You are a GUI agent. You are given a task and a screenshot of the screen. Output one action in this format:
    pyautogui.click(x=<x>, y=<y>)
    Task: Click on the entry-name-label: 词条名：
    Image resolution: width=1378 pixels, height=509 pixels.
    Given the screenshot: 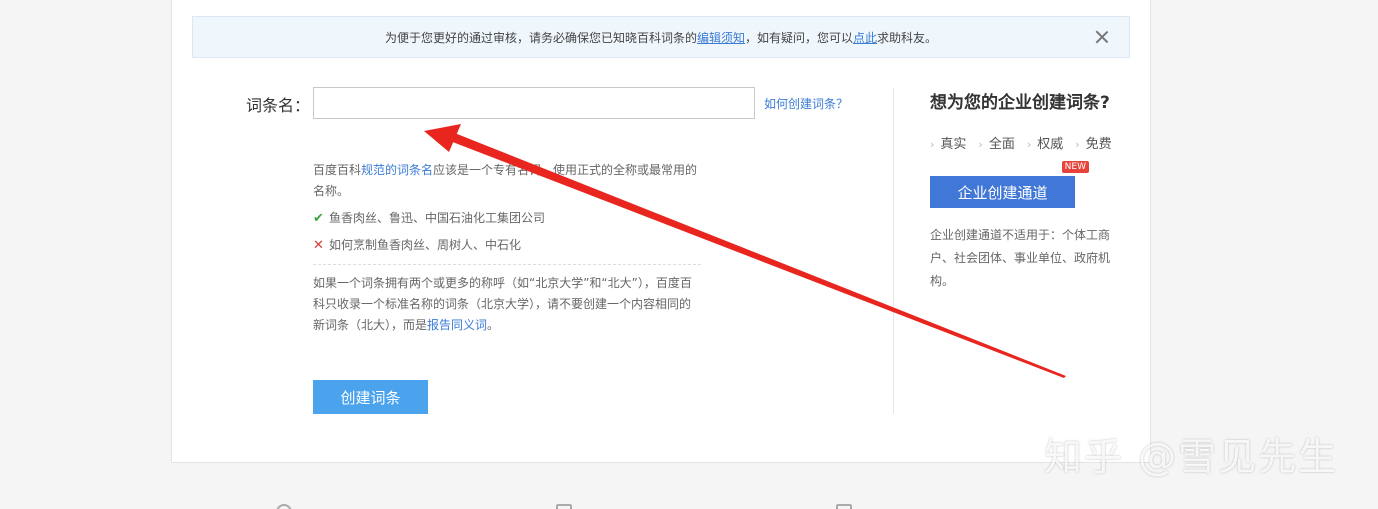 What is the action you would take?
    pyautogui.click(x=278, y=105)
    